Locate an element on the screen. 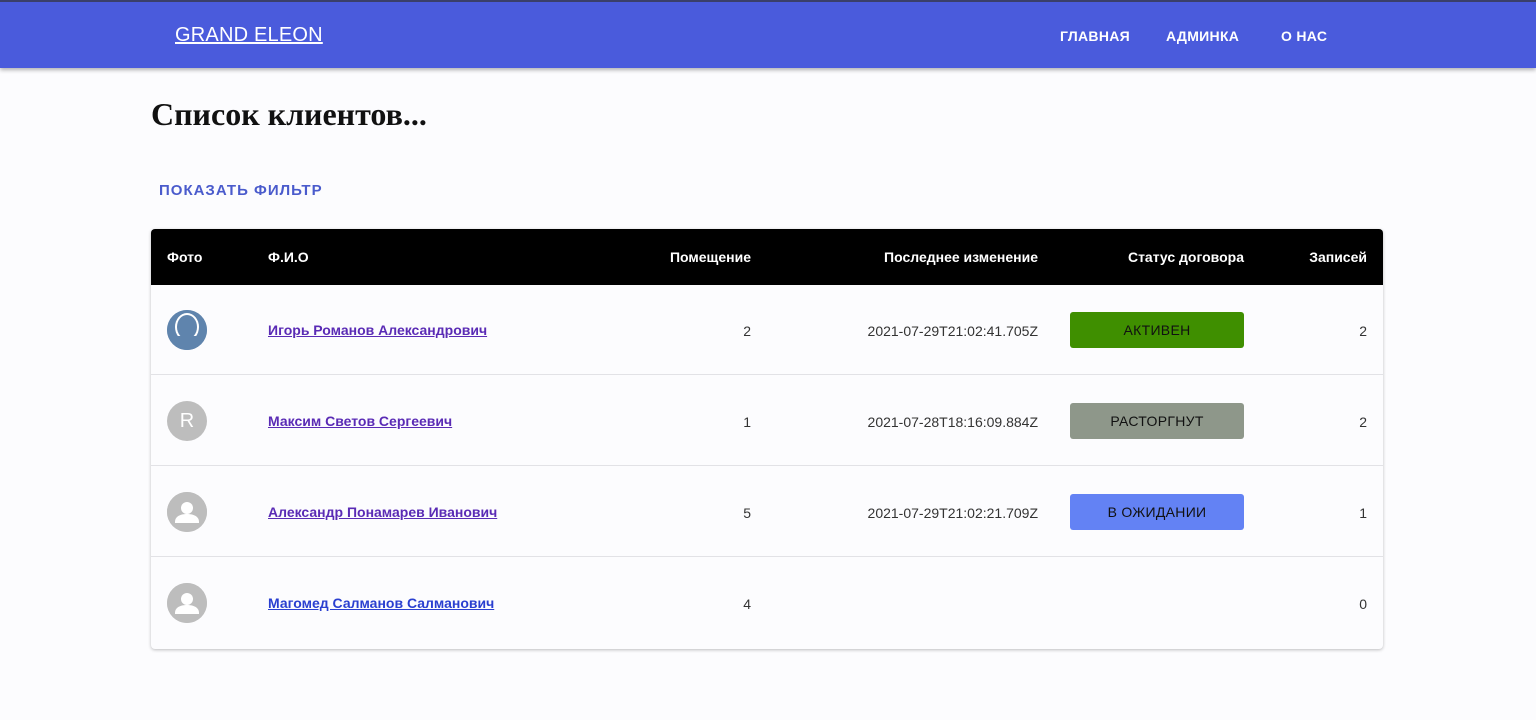 This screenshot has width=1536, height=720. status-badge: РАСТОРГНУТ is located at coordinates (1157, 421).